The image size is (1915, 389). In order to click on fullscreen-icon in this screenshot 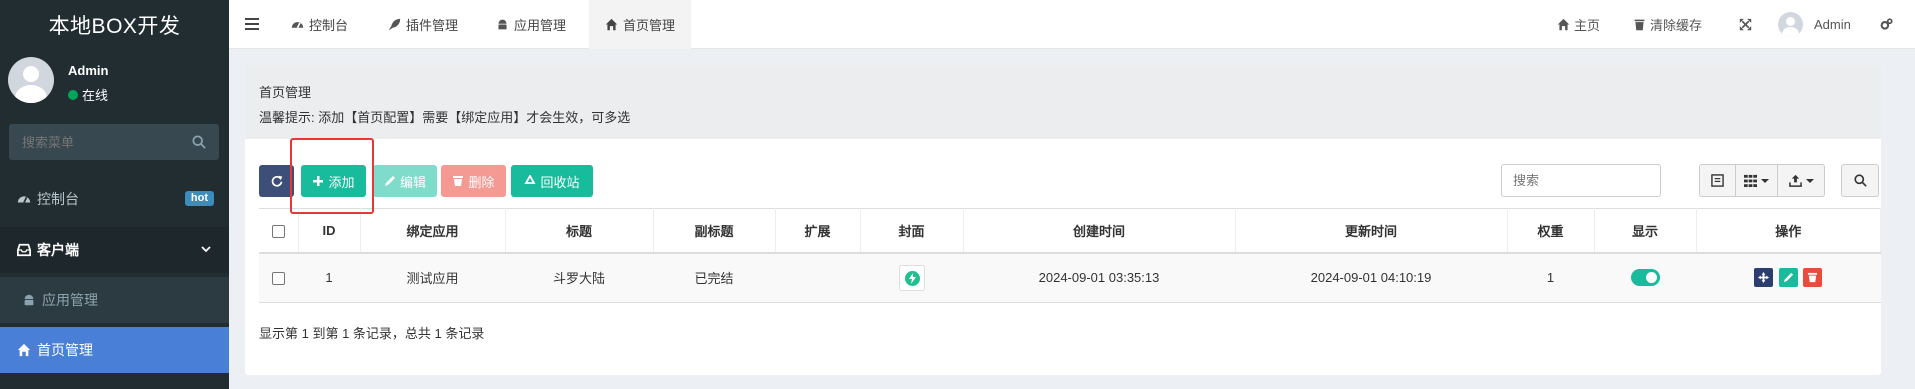, I will do `click(1745, 24)`.